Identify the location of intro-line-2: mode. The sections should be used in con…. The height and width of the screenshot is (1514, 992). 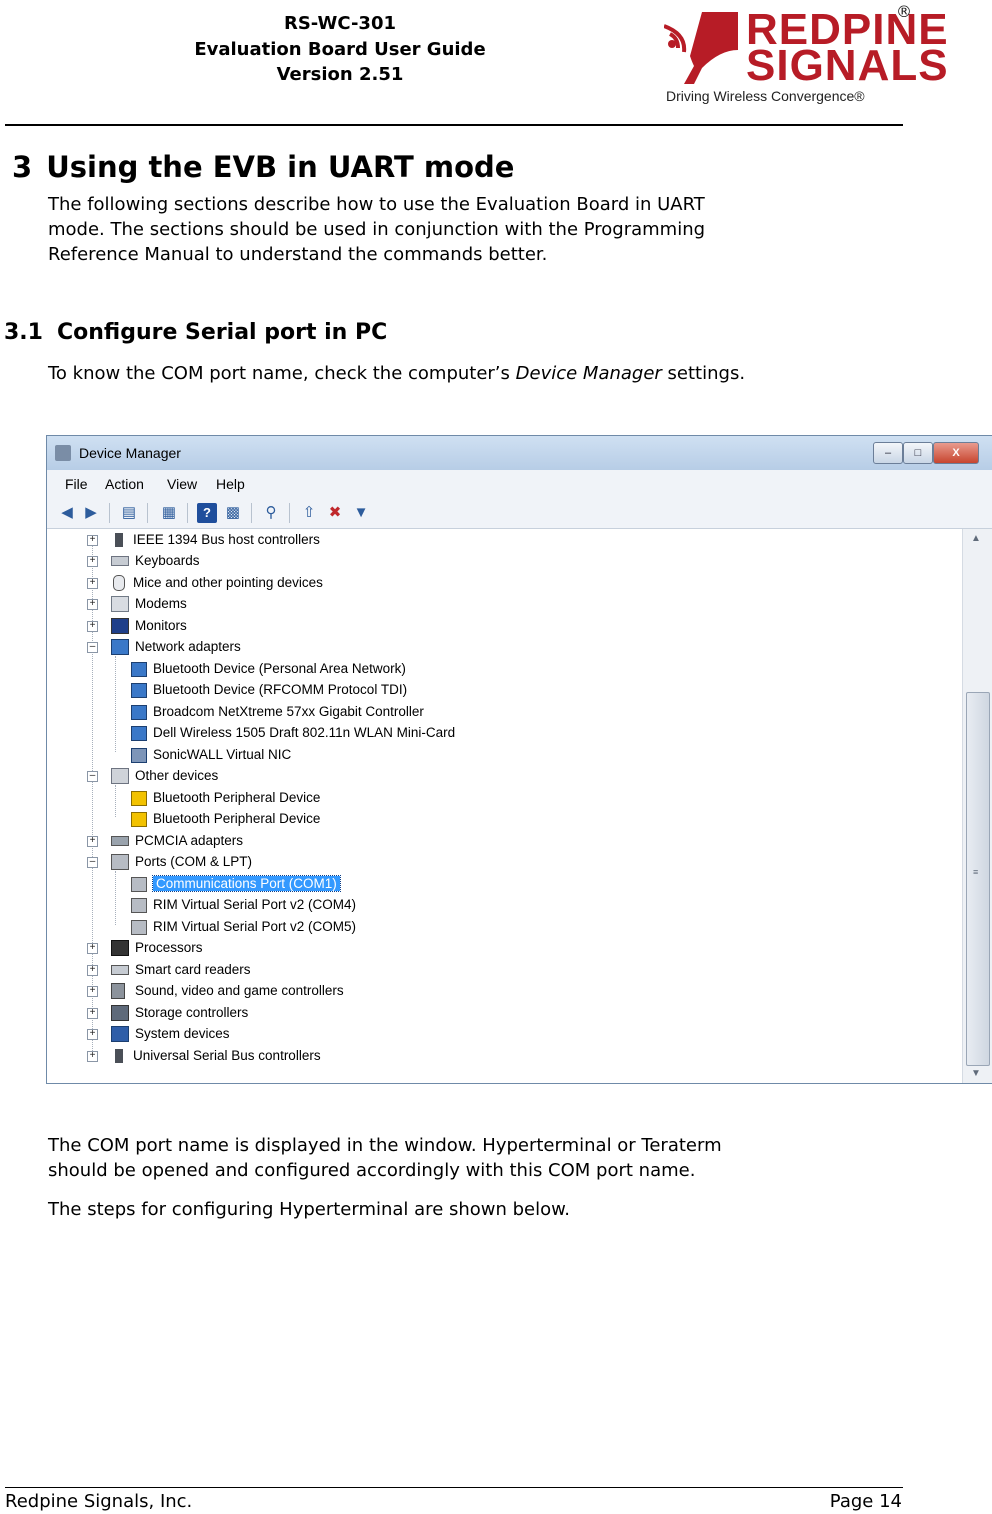
(377, 229).